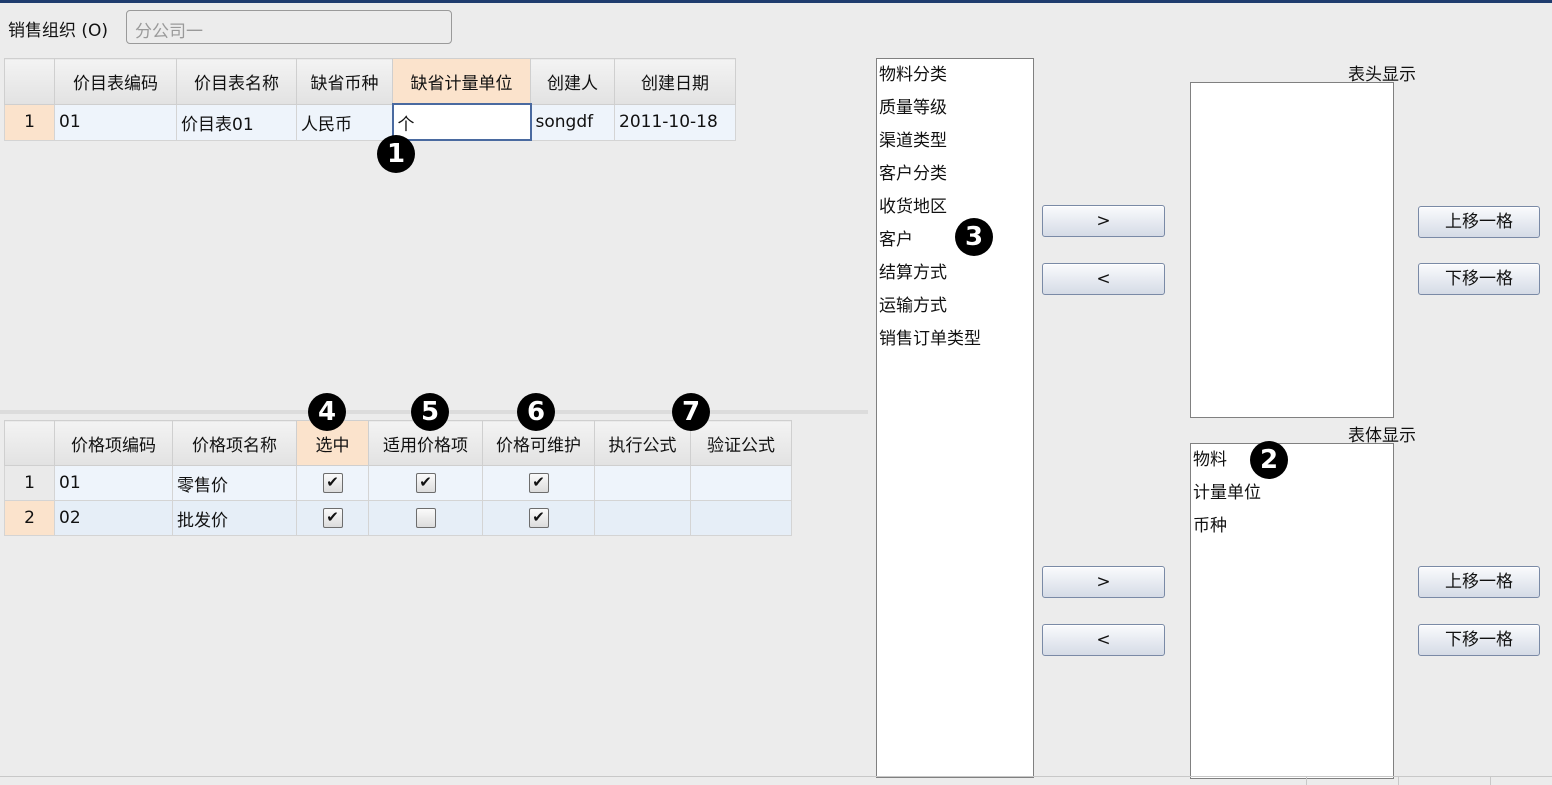 This screenshot has width=1552, height=785. What do you see at coordinates (572, 81) in the screenshot?
I see `column-header: 创建人` at bounding box center [572, 81].